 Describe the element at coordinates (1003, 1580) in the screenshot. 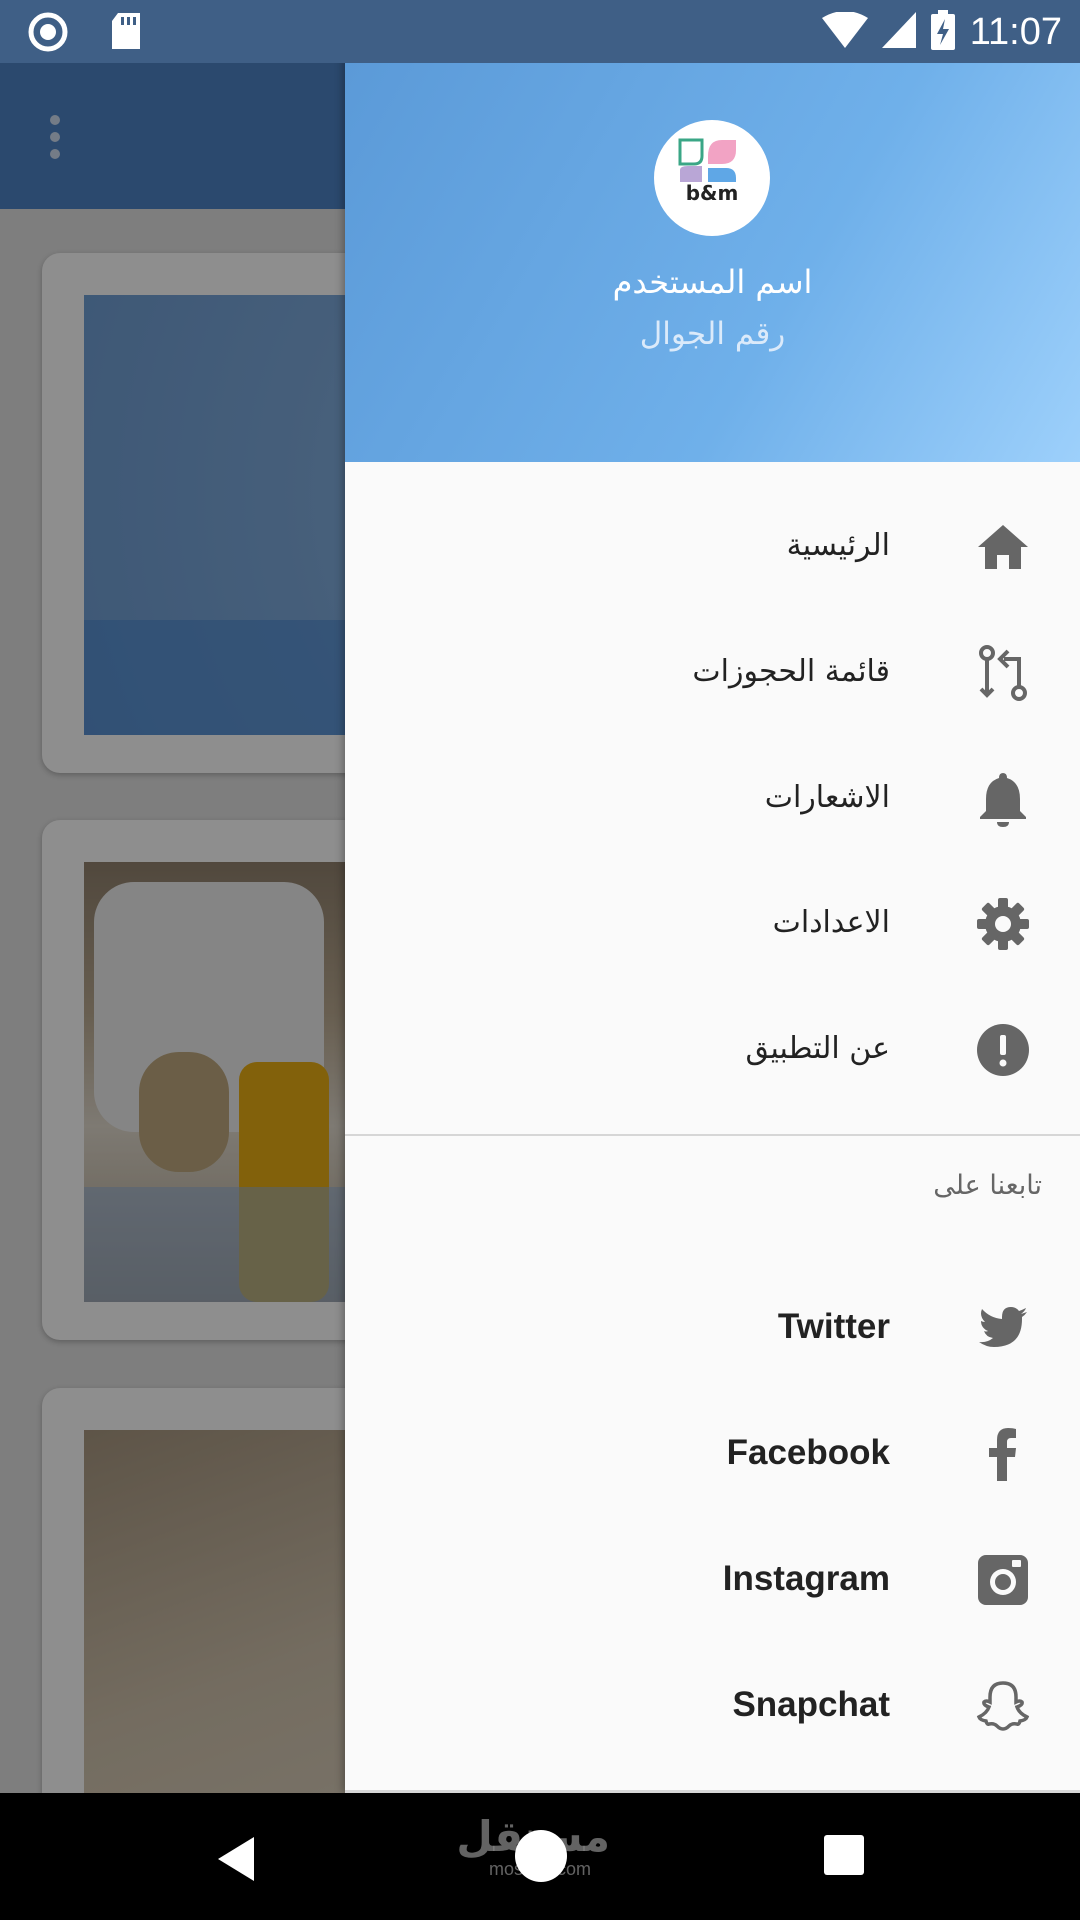

I see `instagram-icon` at that location.